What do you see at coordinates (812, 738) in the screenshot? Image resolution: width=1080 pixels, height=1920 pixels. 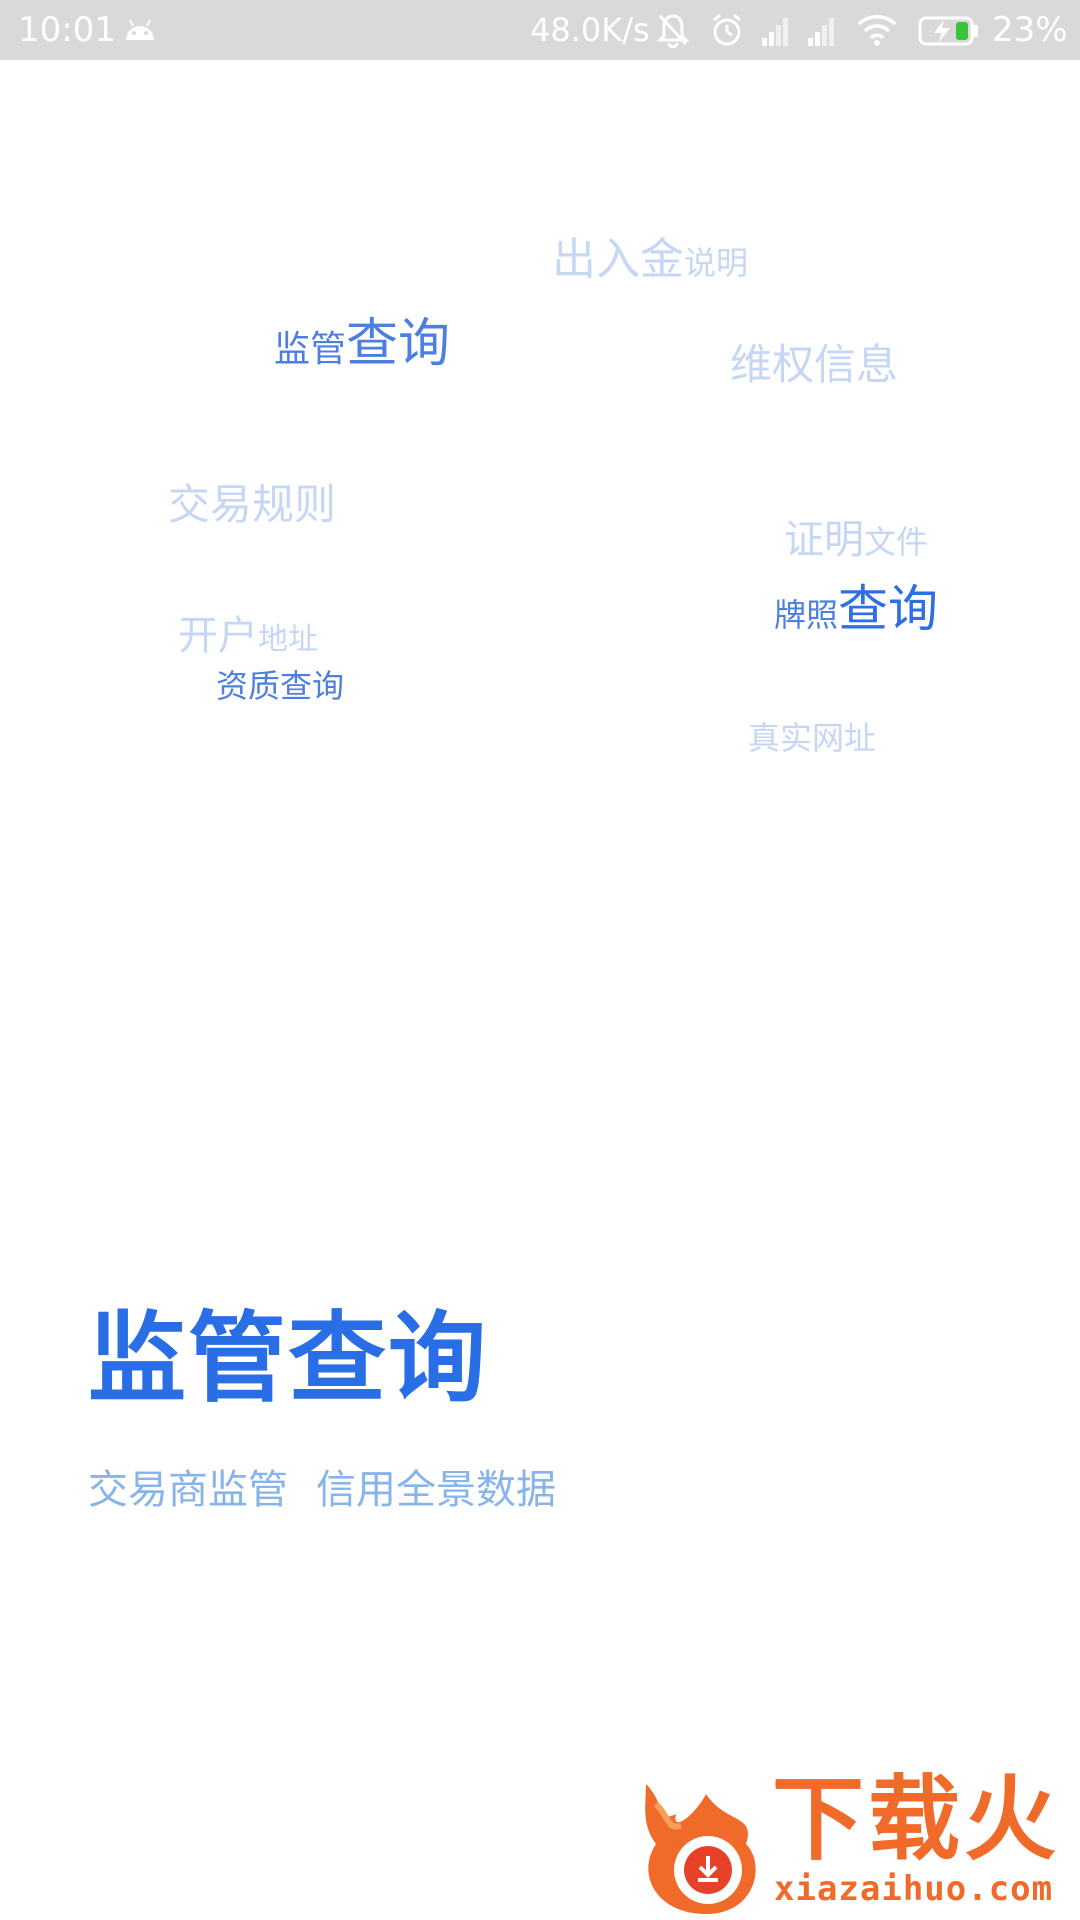 I see `cloud-word-real-url: 真实网址` at bounding box center [812, 738].